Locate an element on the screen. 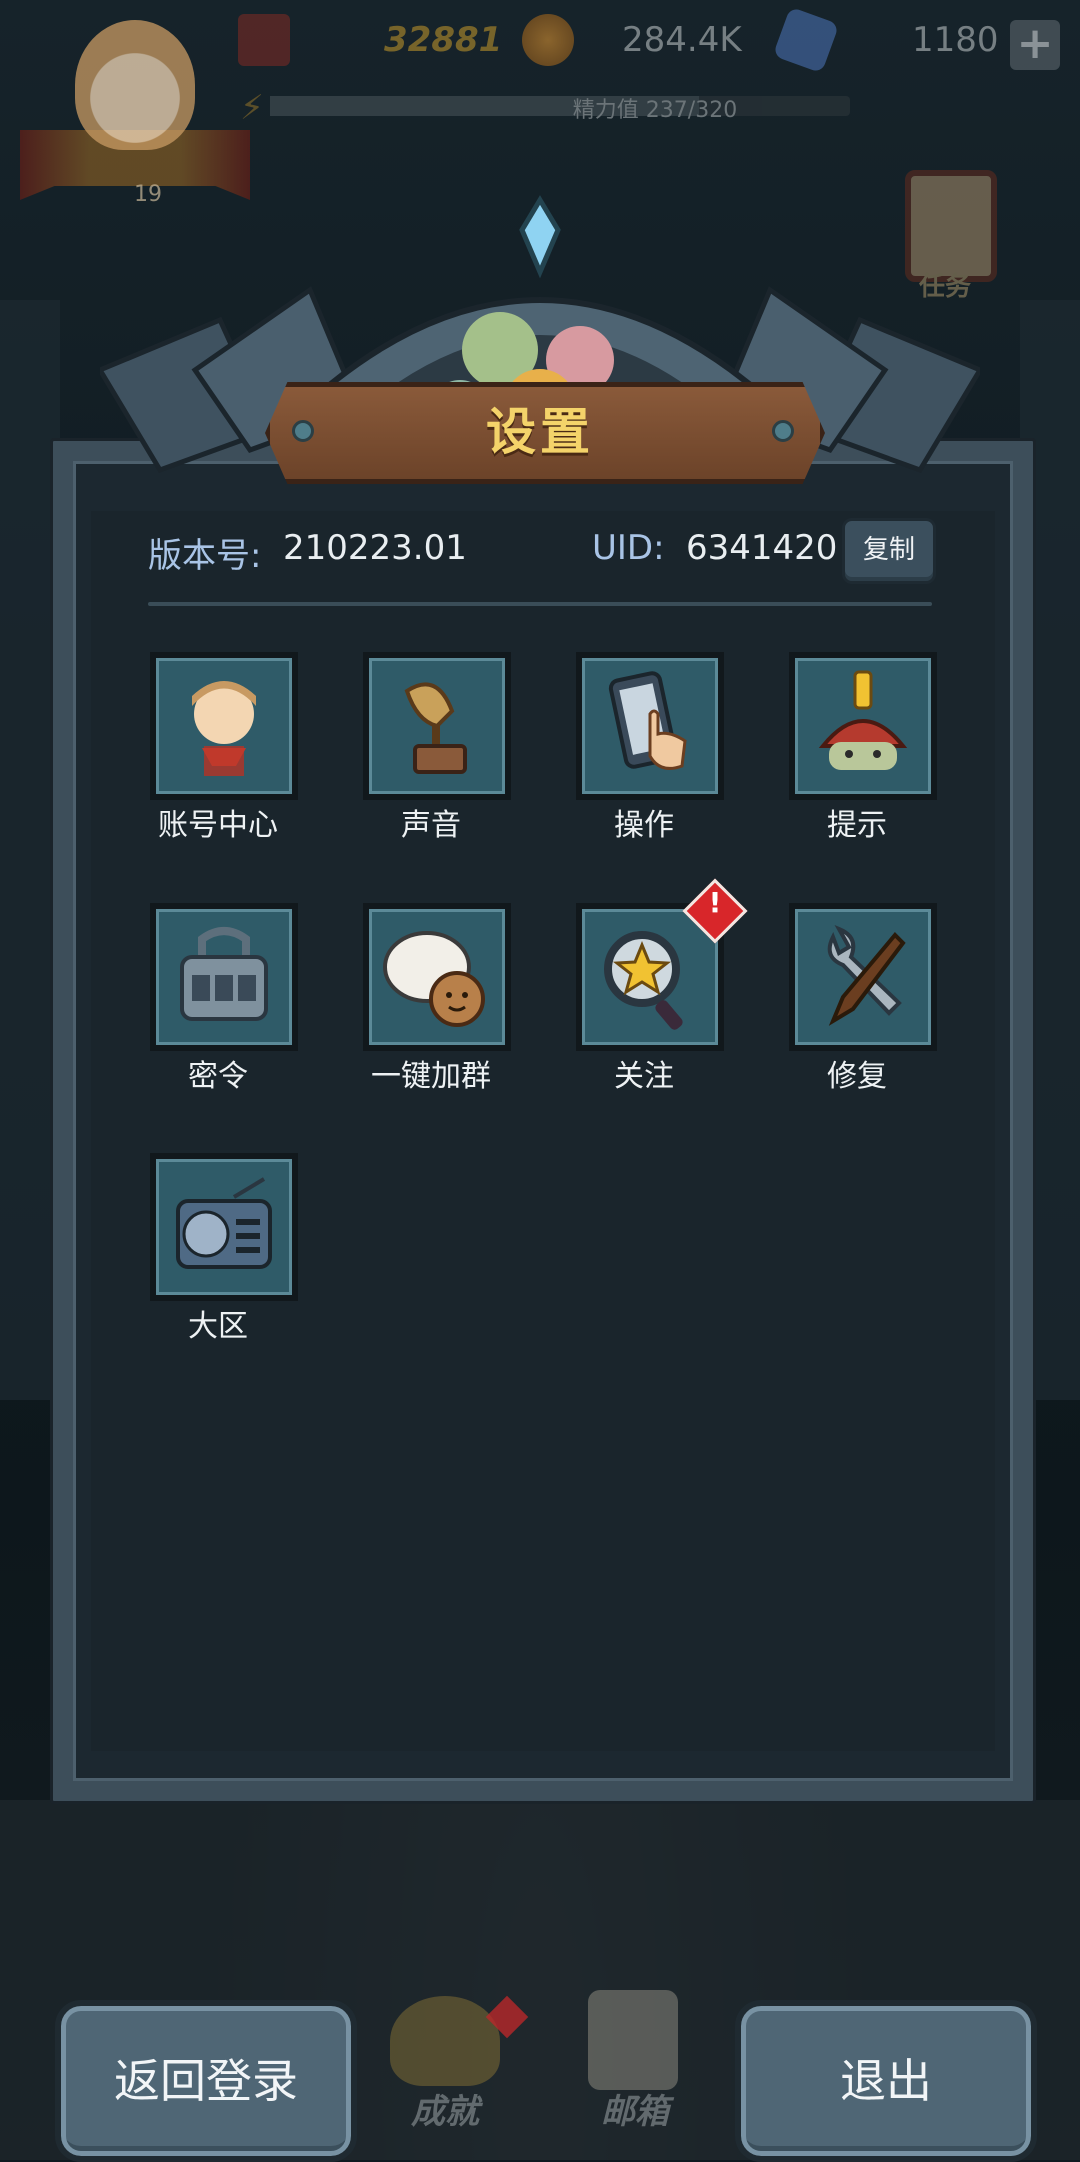 The image size is (1080, 2162). version-value: 210223.01 is located at coordinates (375, 548).